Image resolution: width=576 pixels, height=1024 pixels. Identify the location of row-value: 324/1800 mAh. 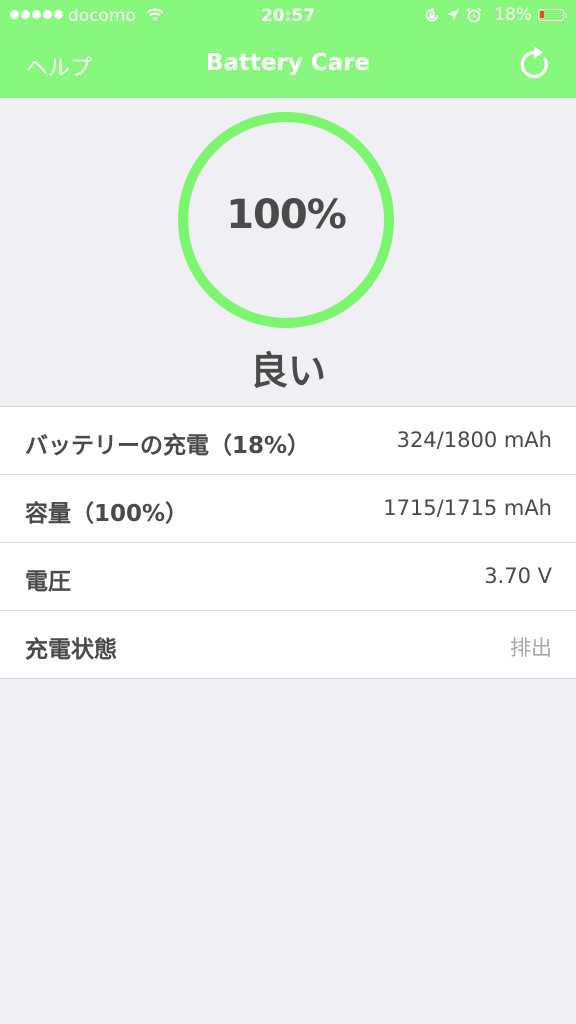
(474, 440).